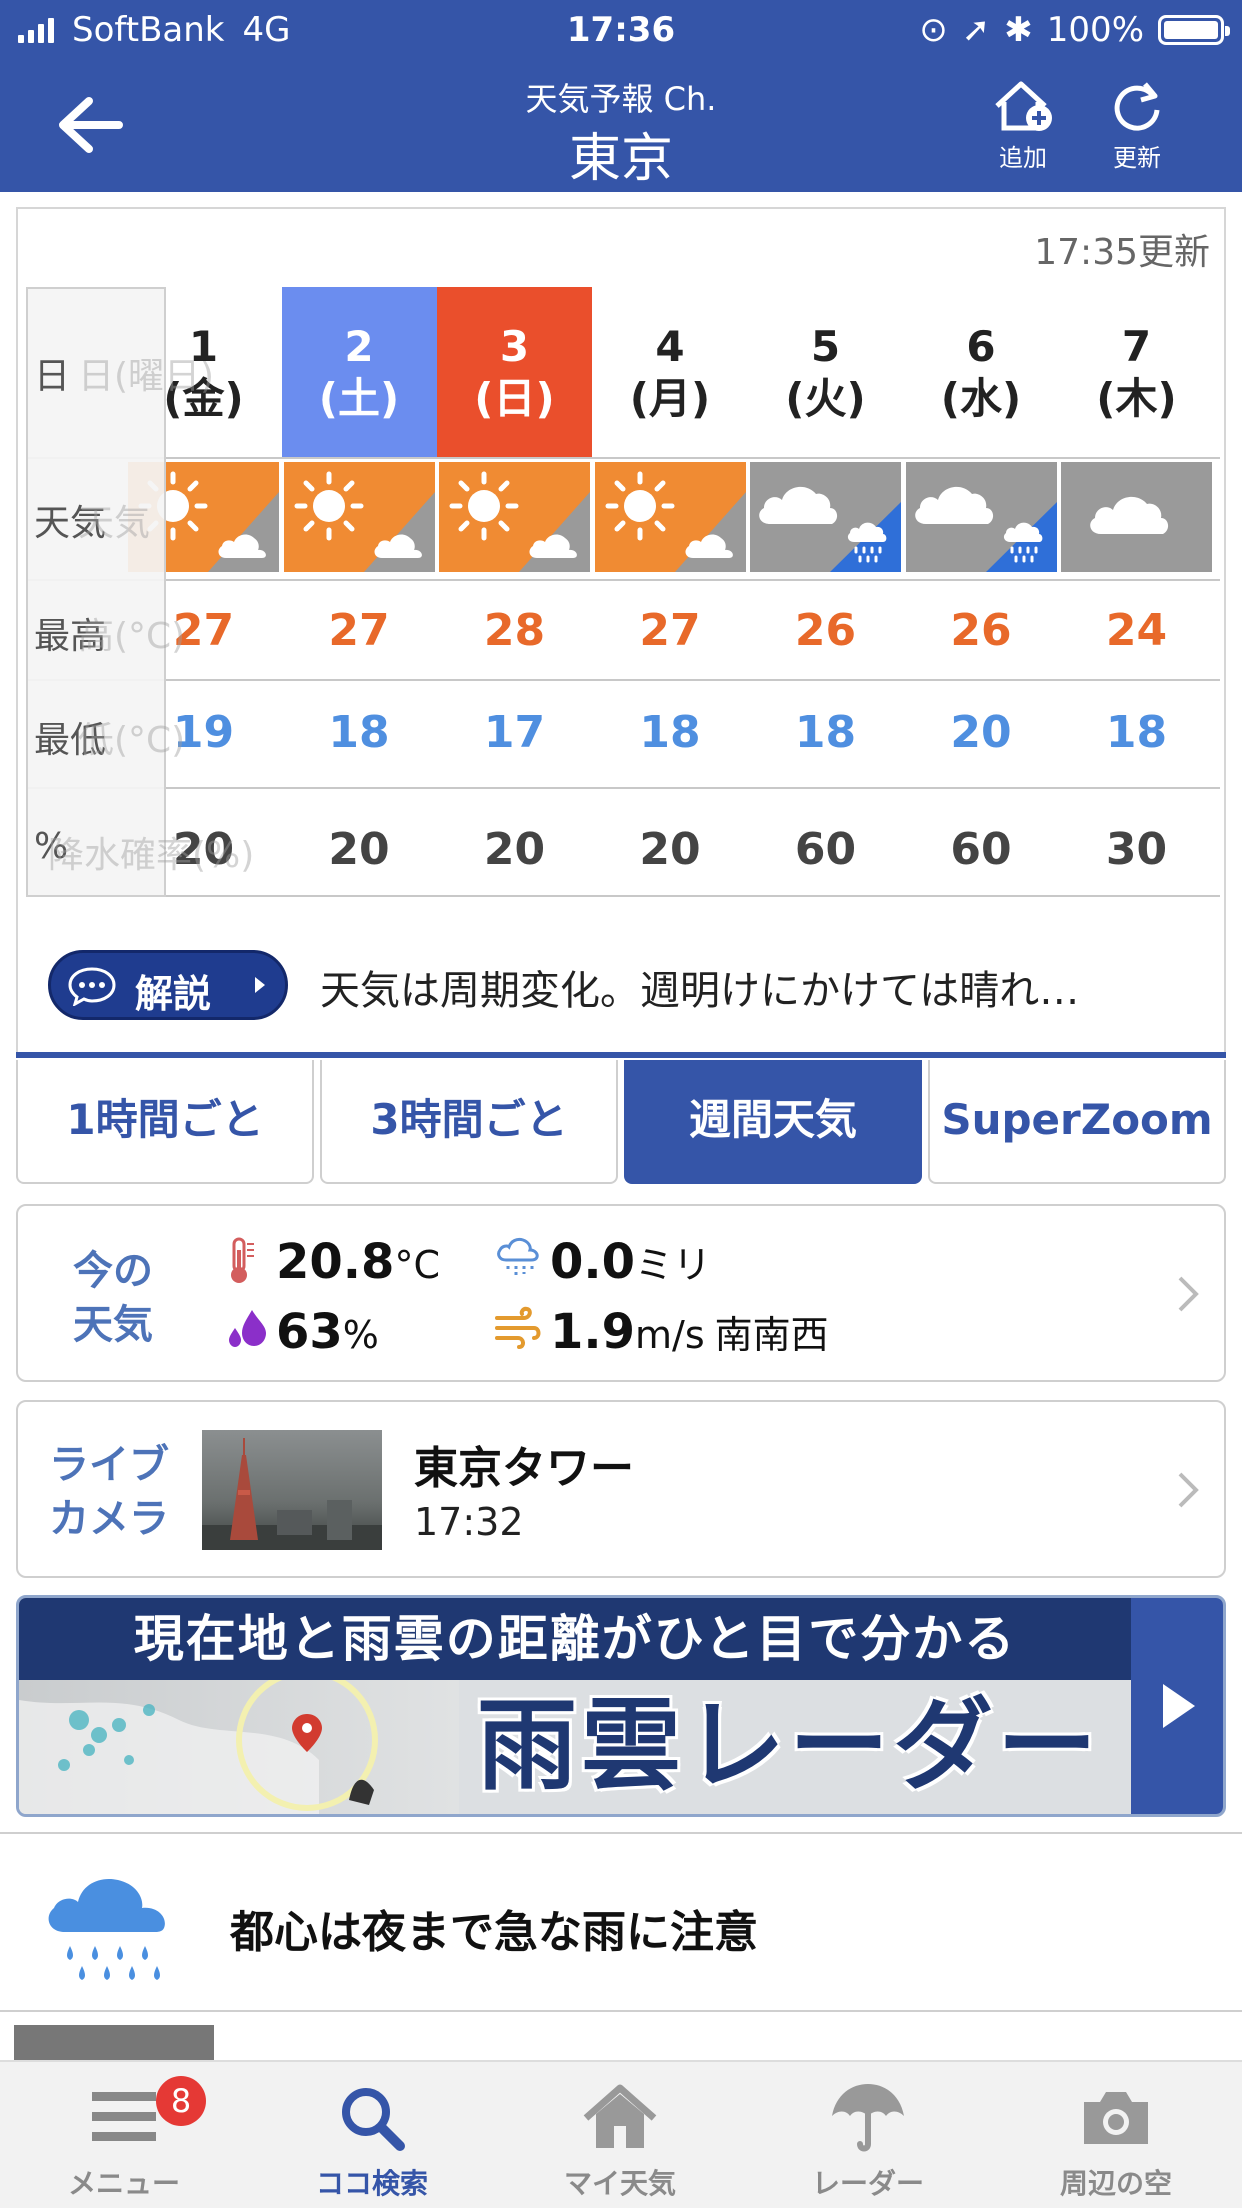 The width and height of the screenshot is (1242, 2208). Describe the element at coordinates (773, 1122) in the screenshot. I see `tab-weekly: 週間天気` at that location.